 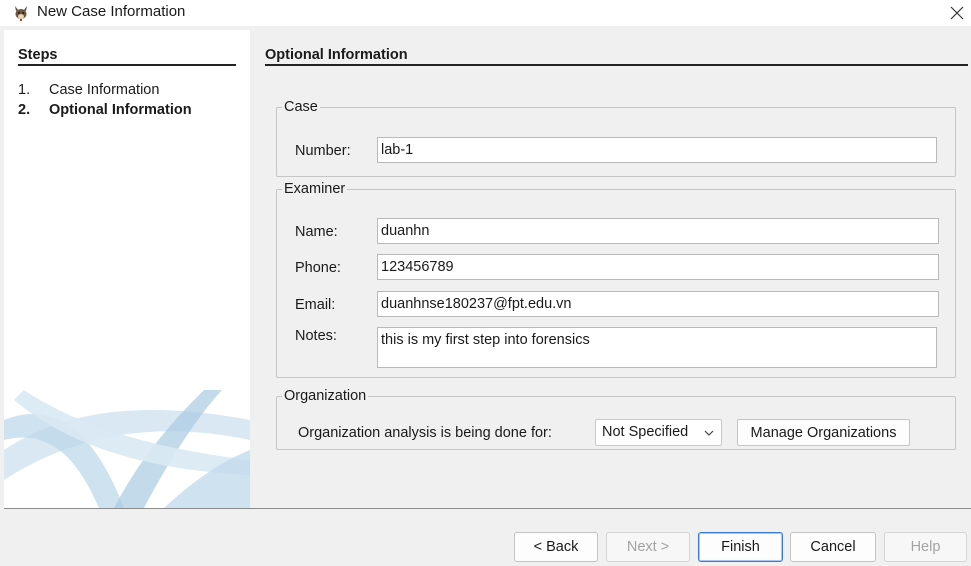 I want to click on step-case-information: 1. Case Information, so click(x=88, y=90).